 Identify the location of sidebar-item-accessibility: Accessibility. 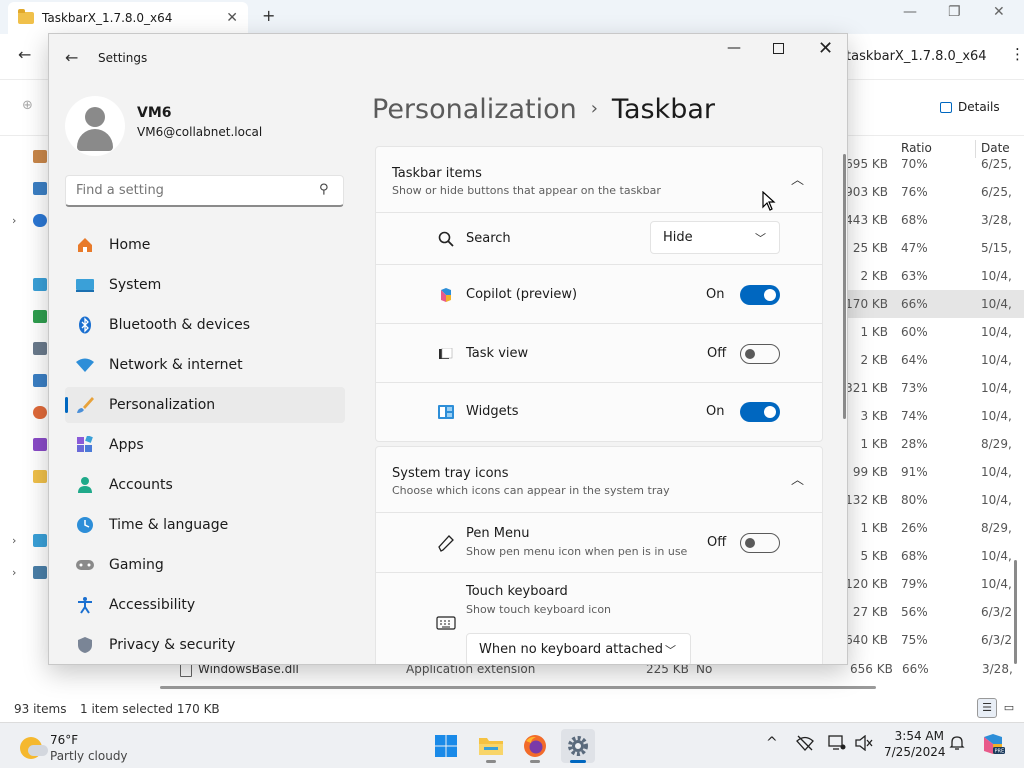
(205, 605).